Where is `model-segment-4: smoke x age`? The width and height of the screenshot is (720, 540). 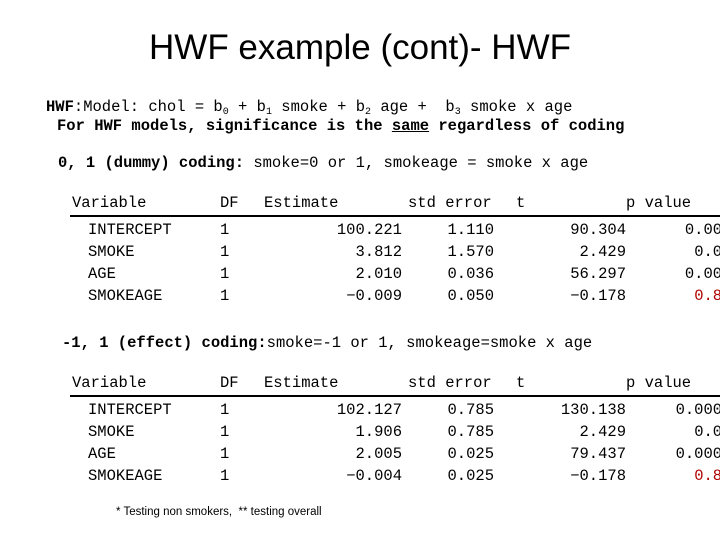 model-segment-4: smoke x age is located at coordinates (516, 107).